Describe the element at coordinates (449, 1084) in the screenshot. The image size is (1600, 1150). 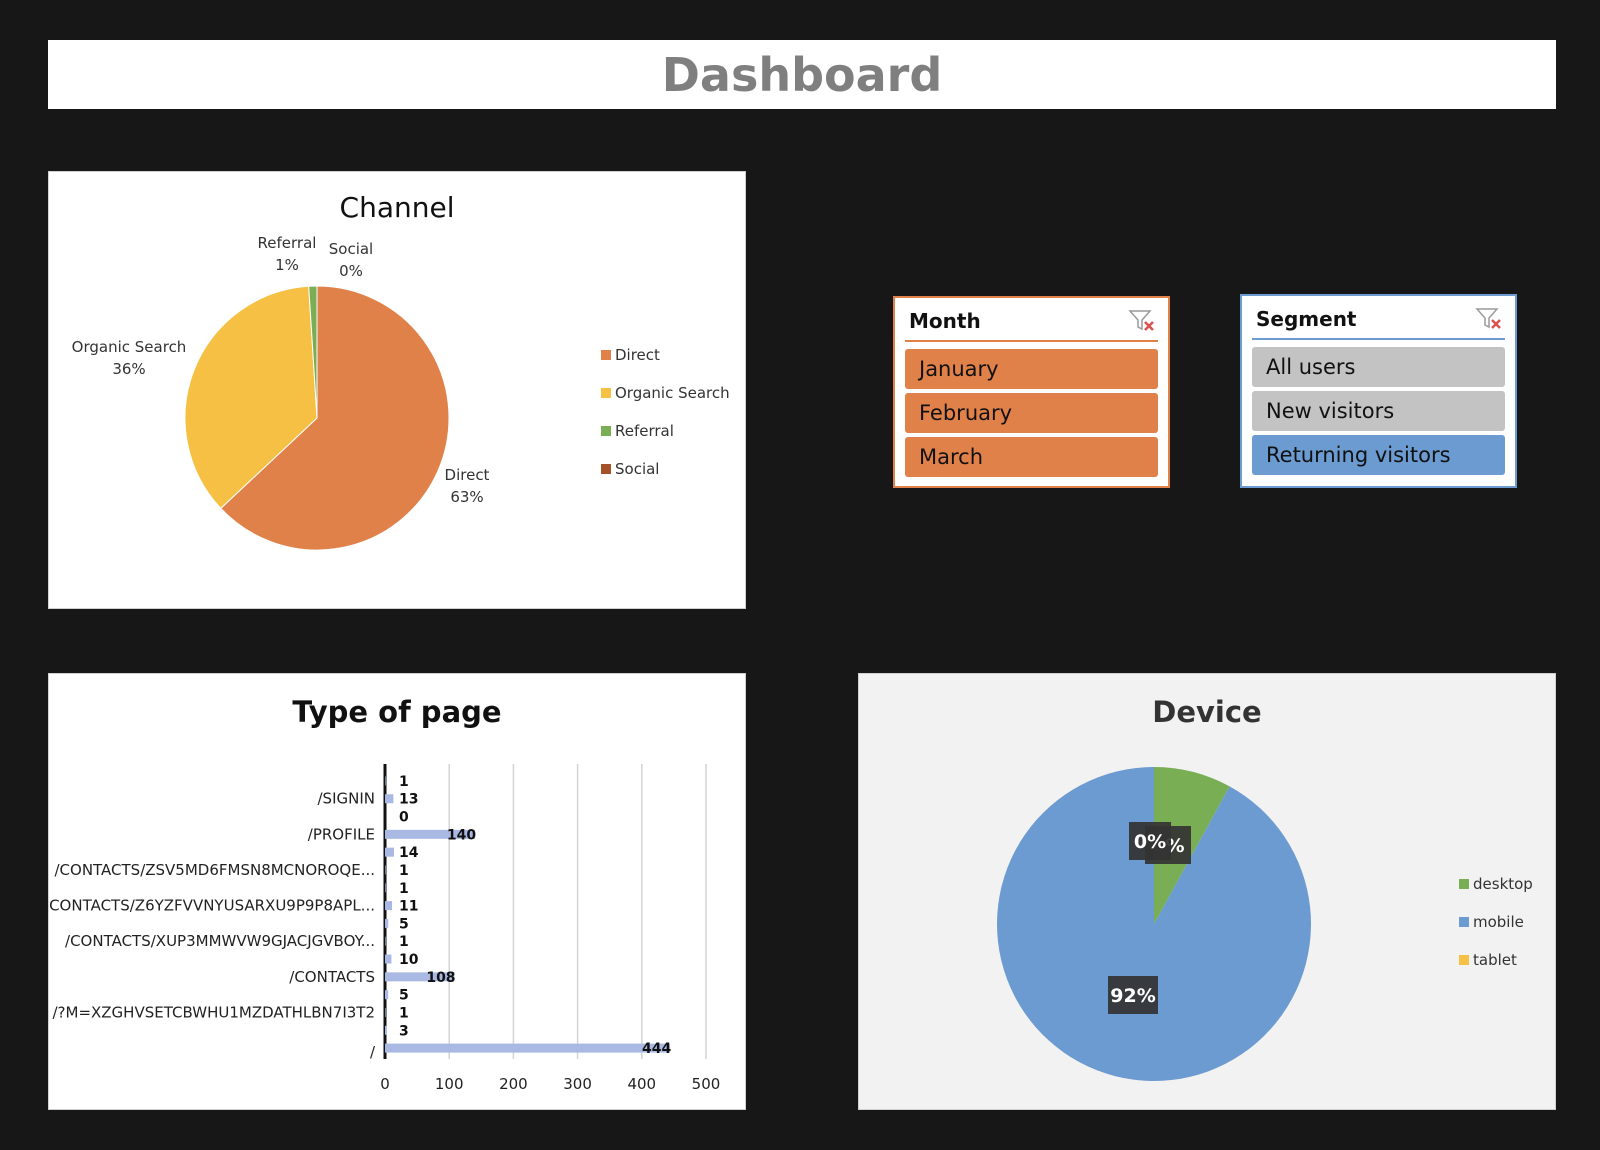
I see `x-tick-label: 100` at that location.